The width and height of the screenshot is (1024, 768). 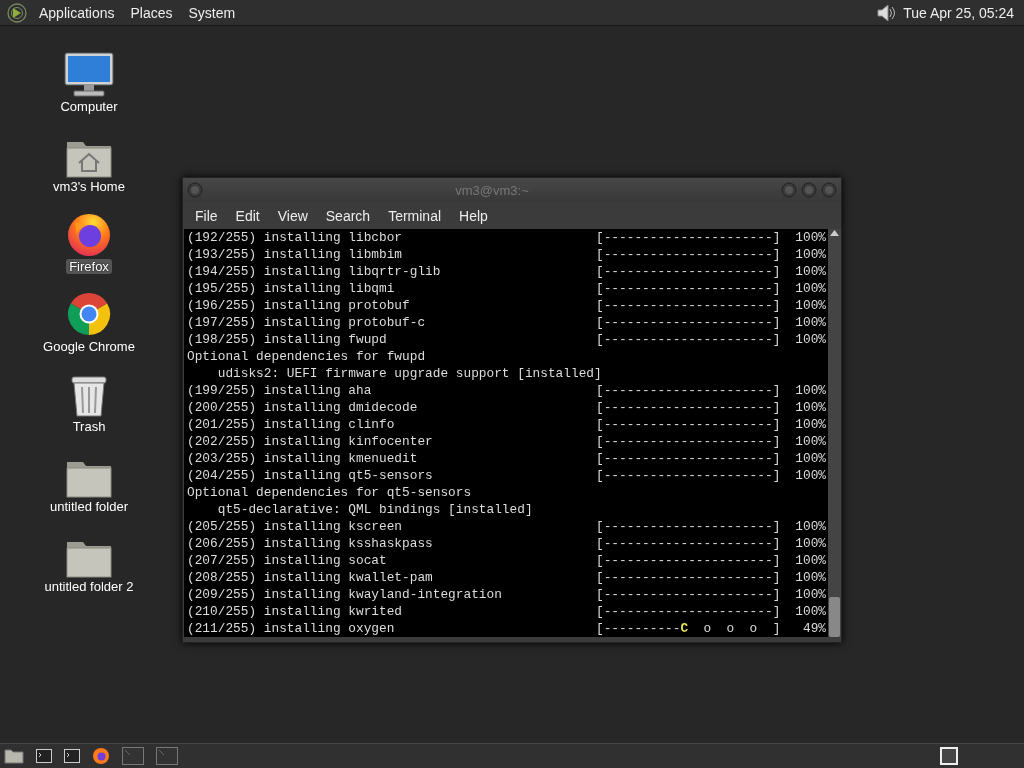 What do you see at coordinates (329, 492) in the screenshot?
I see `terminal-line: Optional dependencies for qt5-sensors` at bounding box center [329, 492].